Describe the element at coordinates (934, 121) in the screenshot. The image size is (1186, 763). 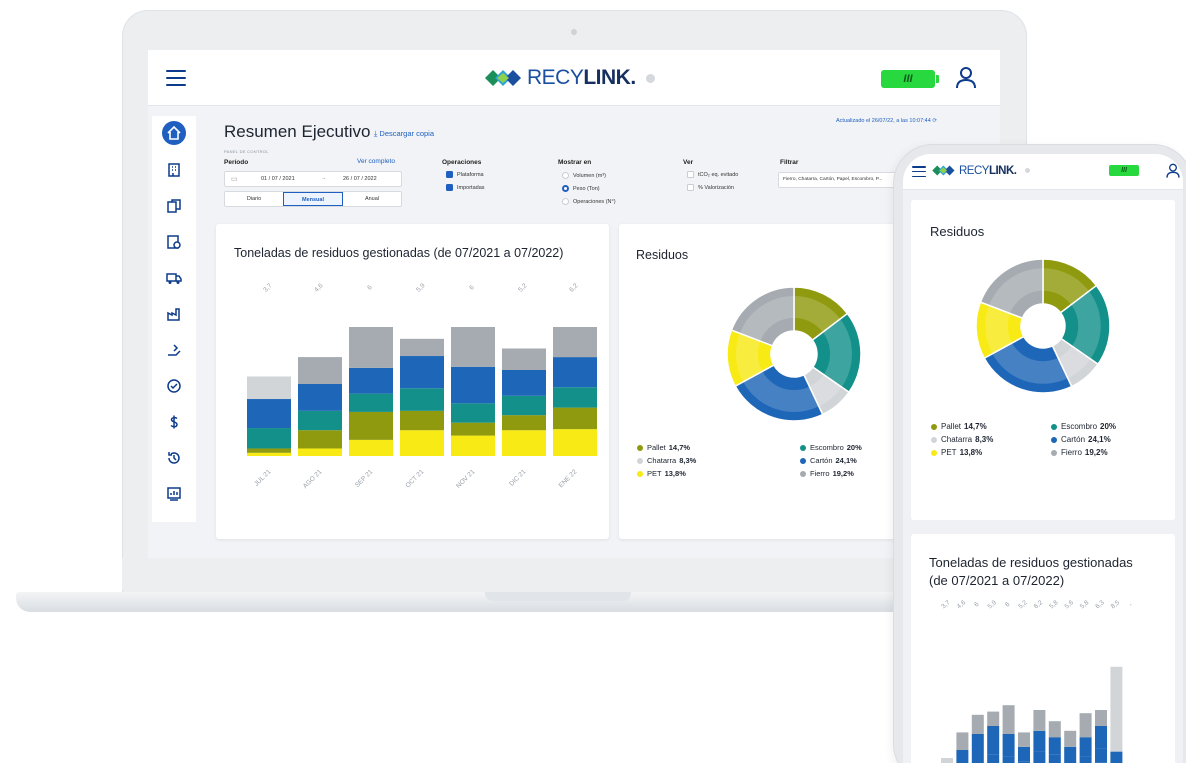
I see `refresh-icon: ⟳` at that location.